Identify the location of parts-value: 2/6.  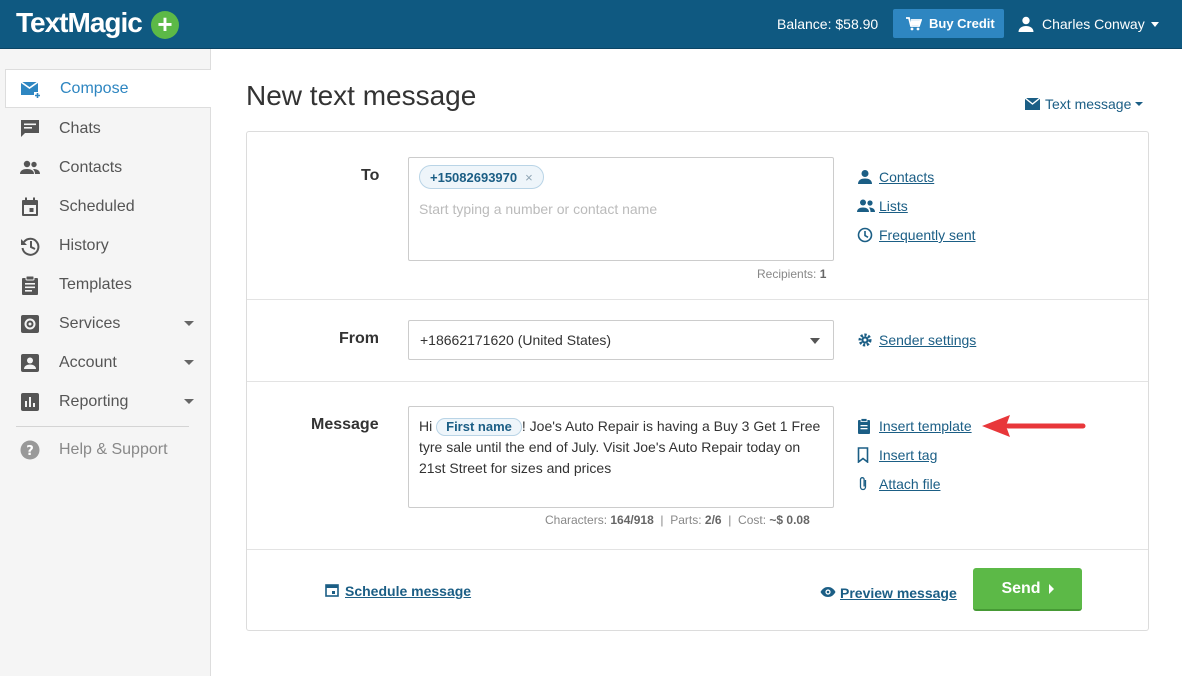
(713, 520).